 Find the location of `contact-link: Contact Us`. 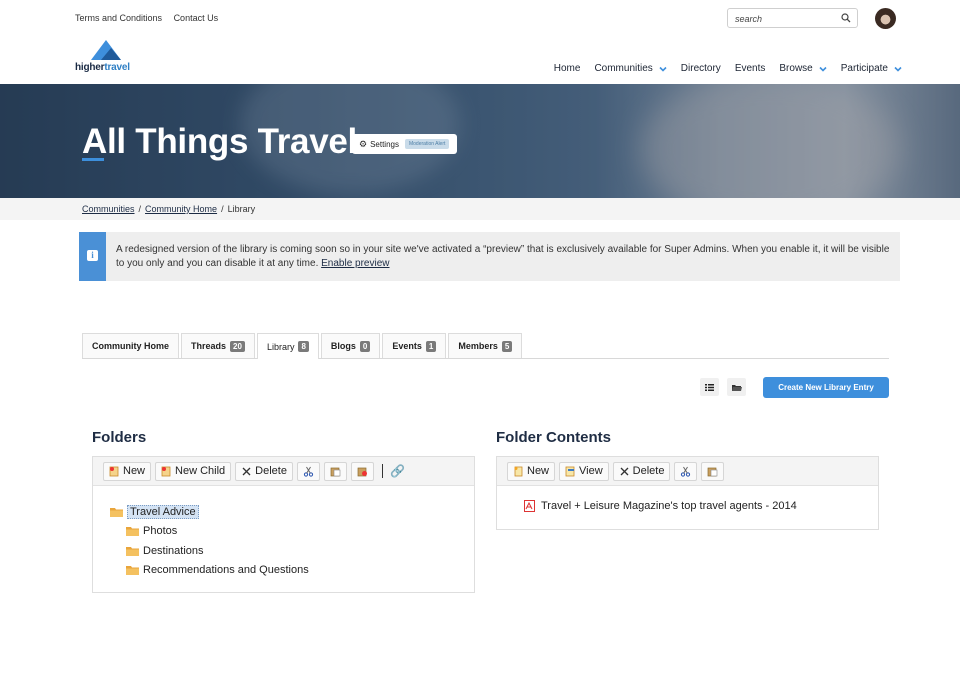

contact-link: Contact Us is located at coordinates (196, 18).